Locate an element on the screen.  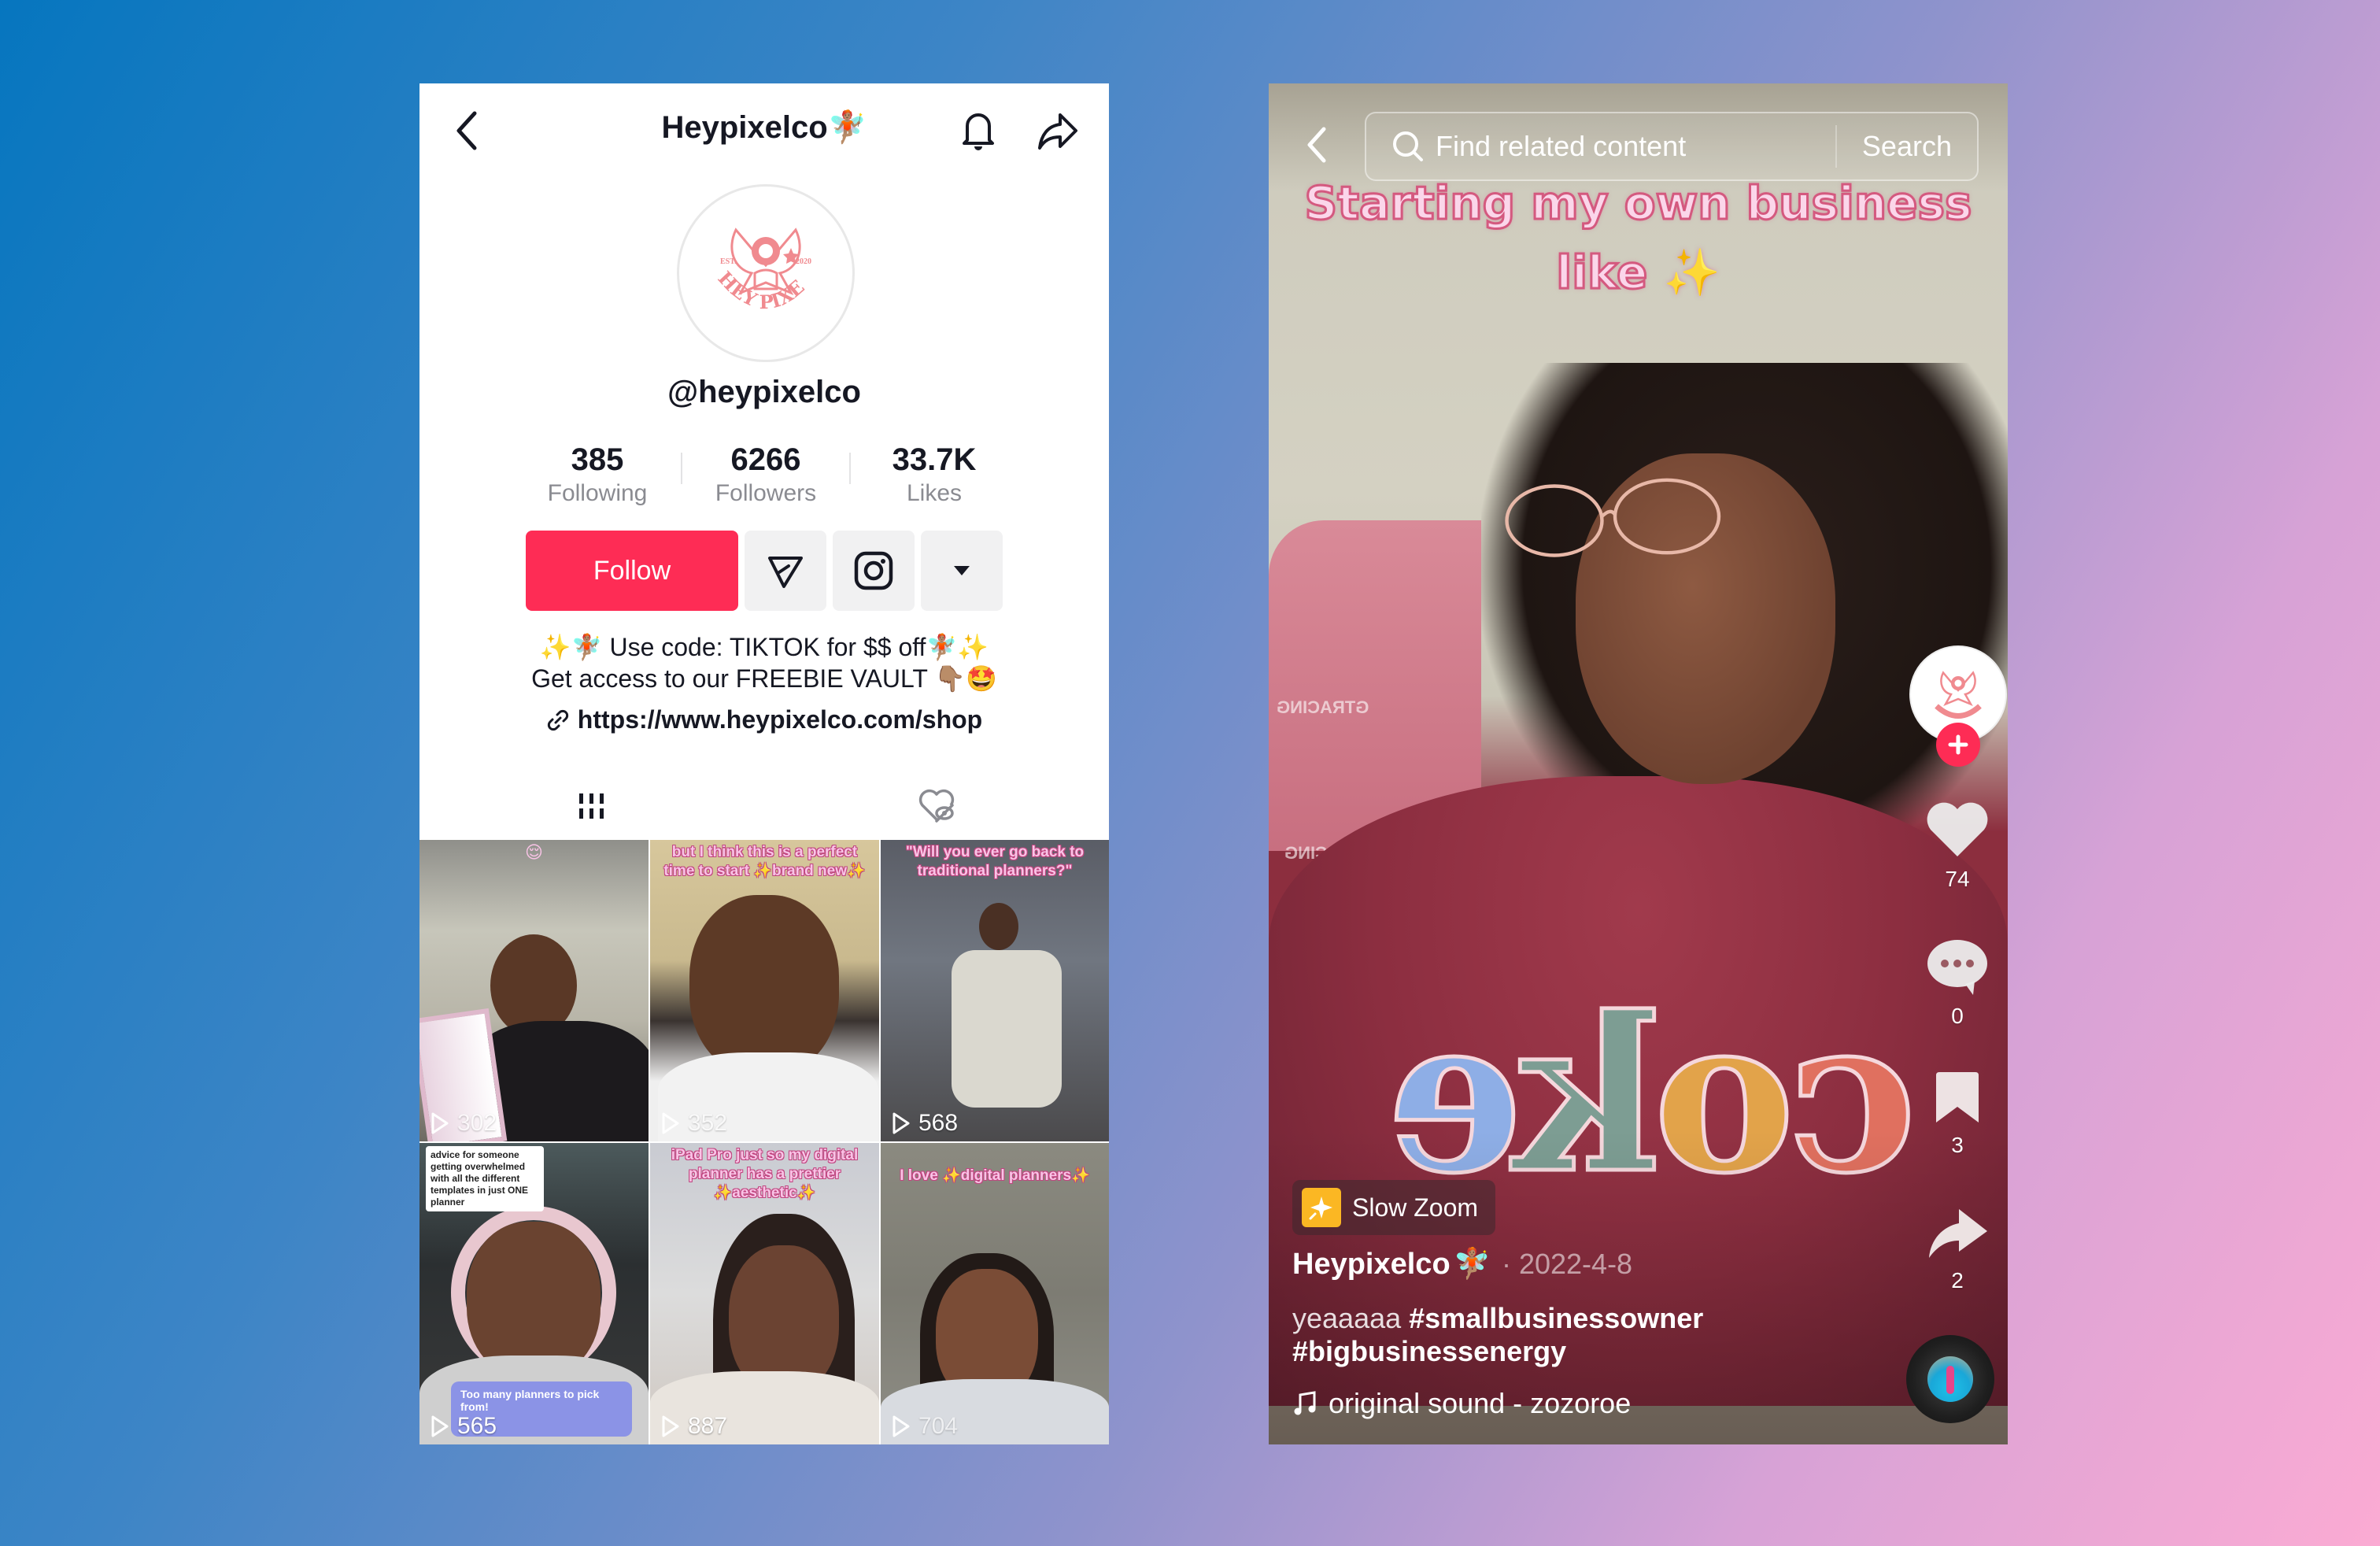
hey-pixel-logo-icon: EST. 2020 HEY PIXEL is located at coordinates (749, 254).